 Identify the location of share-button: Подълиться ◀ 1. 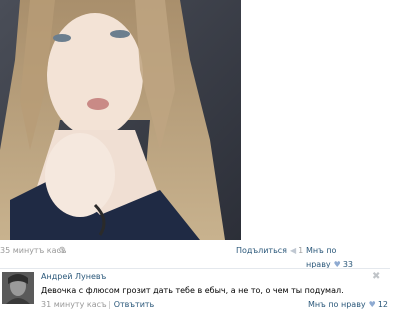
(269, 251).